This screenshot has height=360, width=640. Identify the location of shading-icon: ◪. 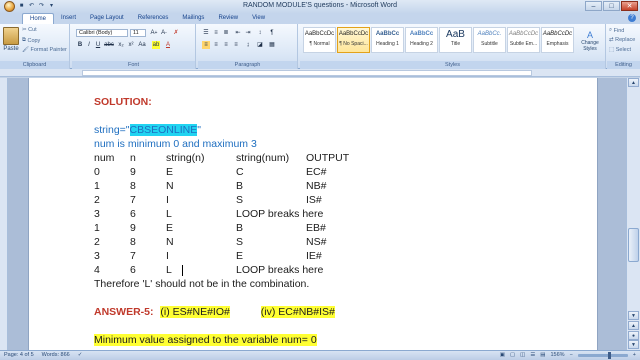
(260, 45).